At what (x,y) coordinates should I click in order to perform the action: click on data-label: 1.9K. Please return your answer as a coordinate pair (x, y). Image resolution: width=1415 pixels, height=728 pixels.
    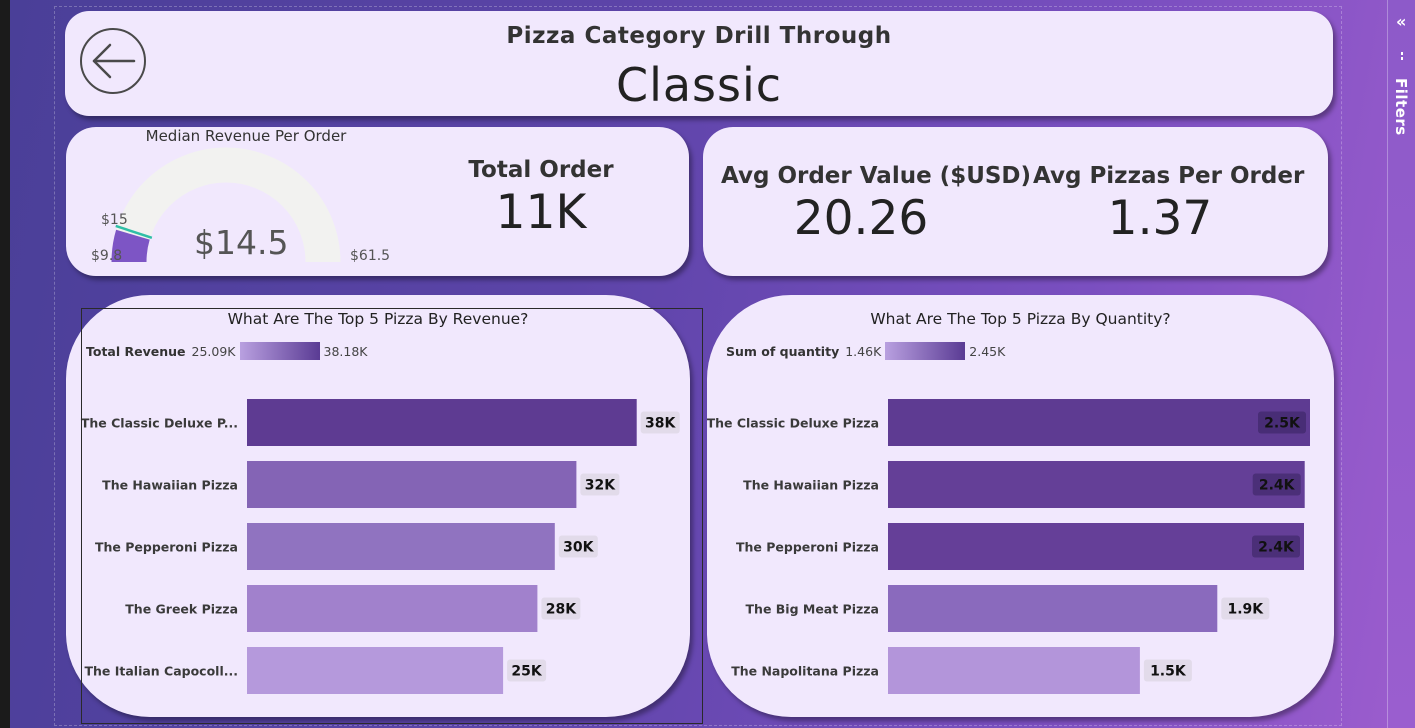
    Looking at the image, I should click on (1245, 610).